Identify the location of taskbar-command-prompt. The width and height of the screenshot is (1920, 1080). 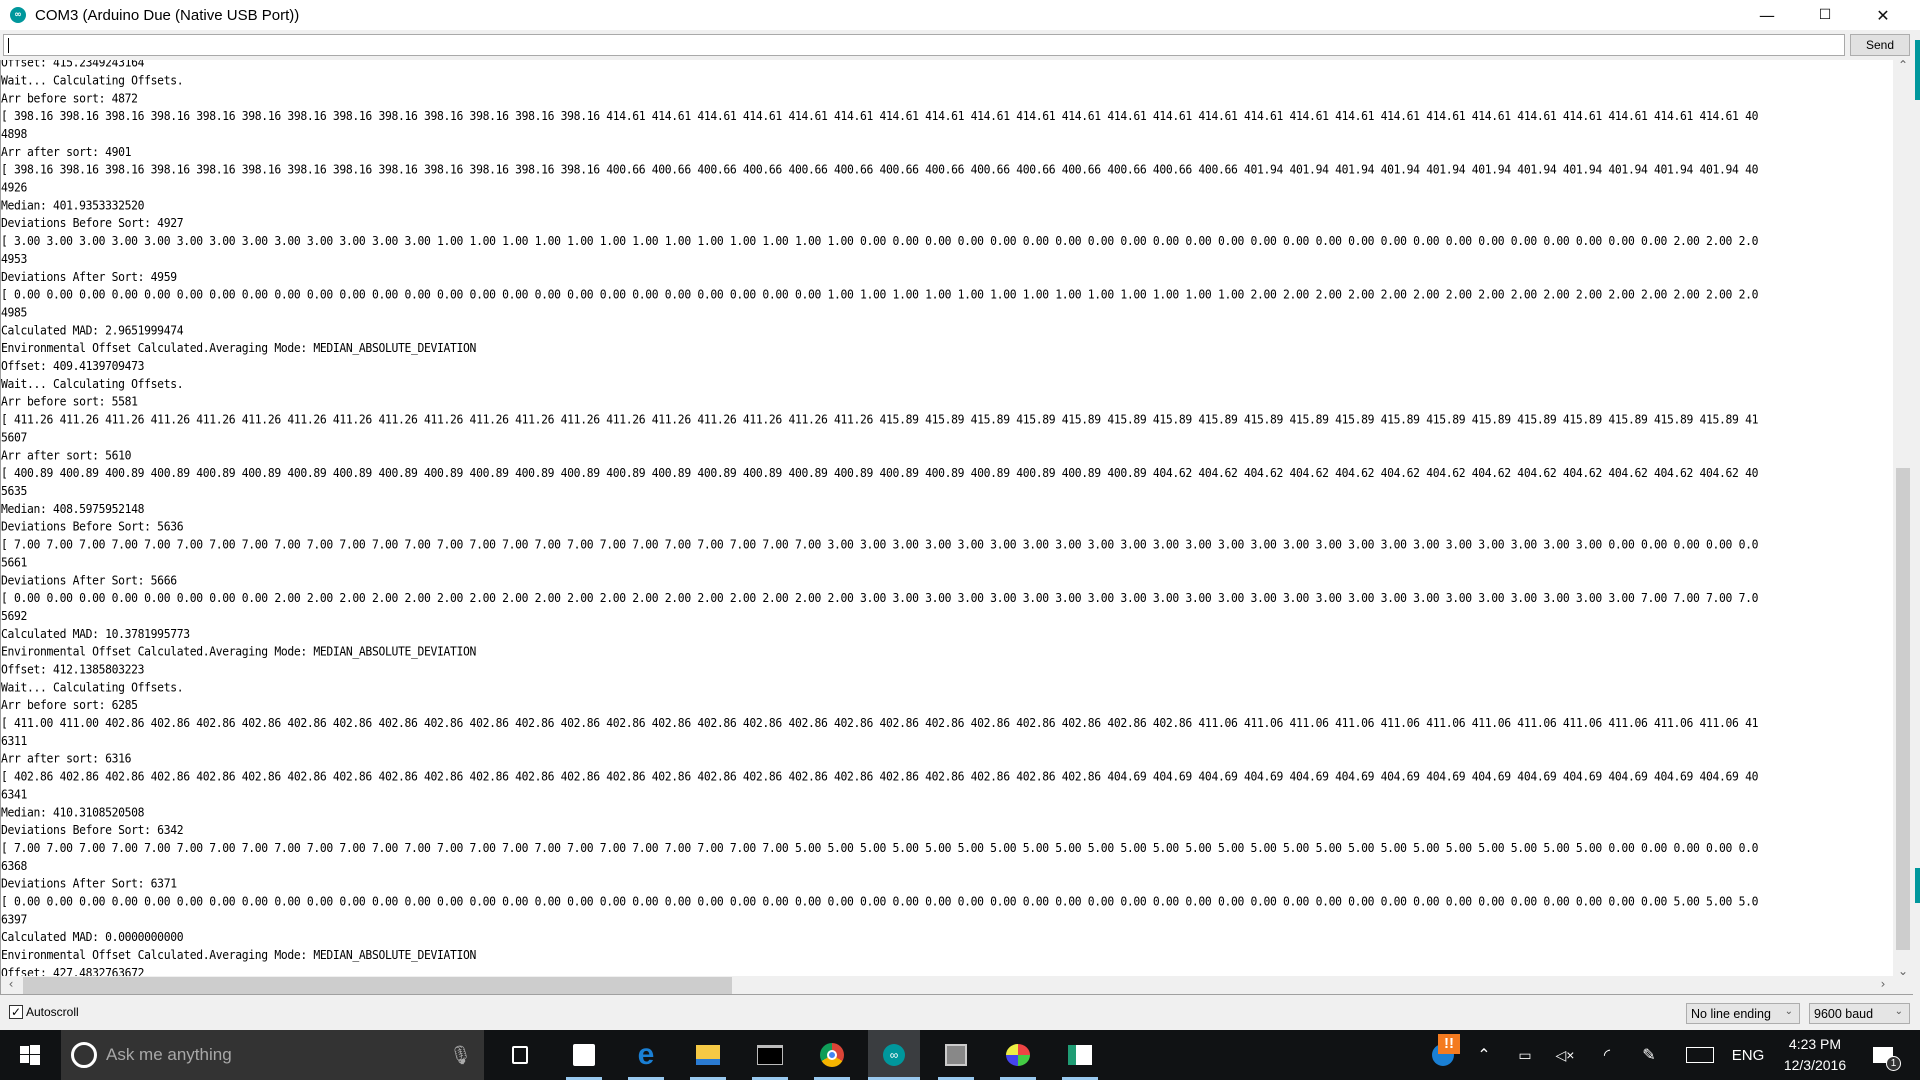
(770, 1055).